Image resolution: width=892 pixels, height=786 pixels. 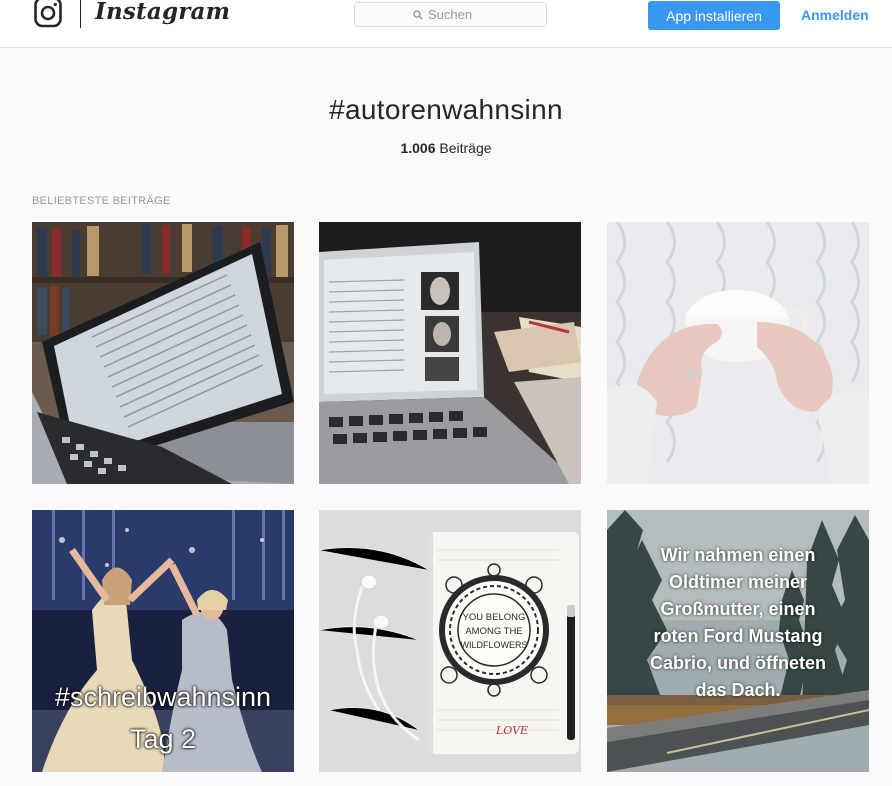 What do you see at coordinates (101, 201) in the screenshot?
I see `top-posts-heading: BELIEBTESTE BEITRÄGE` at bounding box center [101, 201].